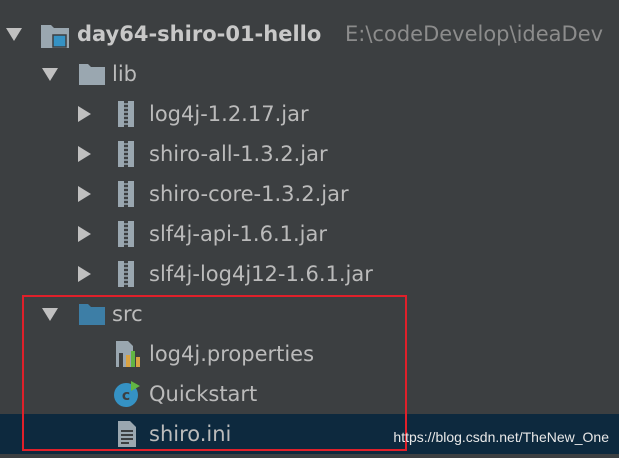 The height and width of the screenshot is (458, 619). I want to click on properties-file-icon, so click(128, 356).